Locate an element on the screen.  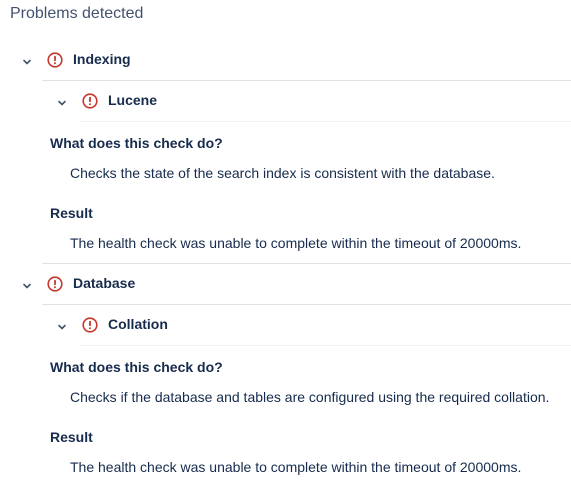
page-title: Problems detected is located at coordinates (77, 13).